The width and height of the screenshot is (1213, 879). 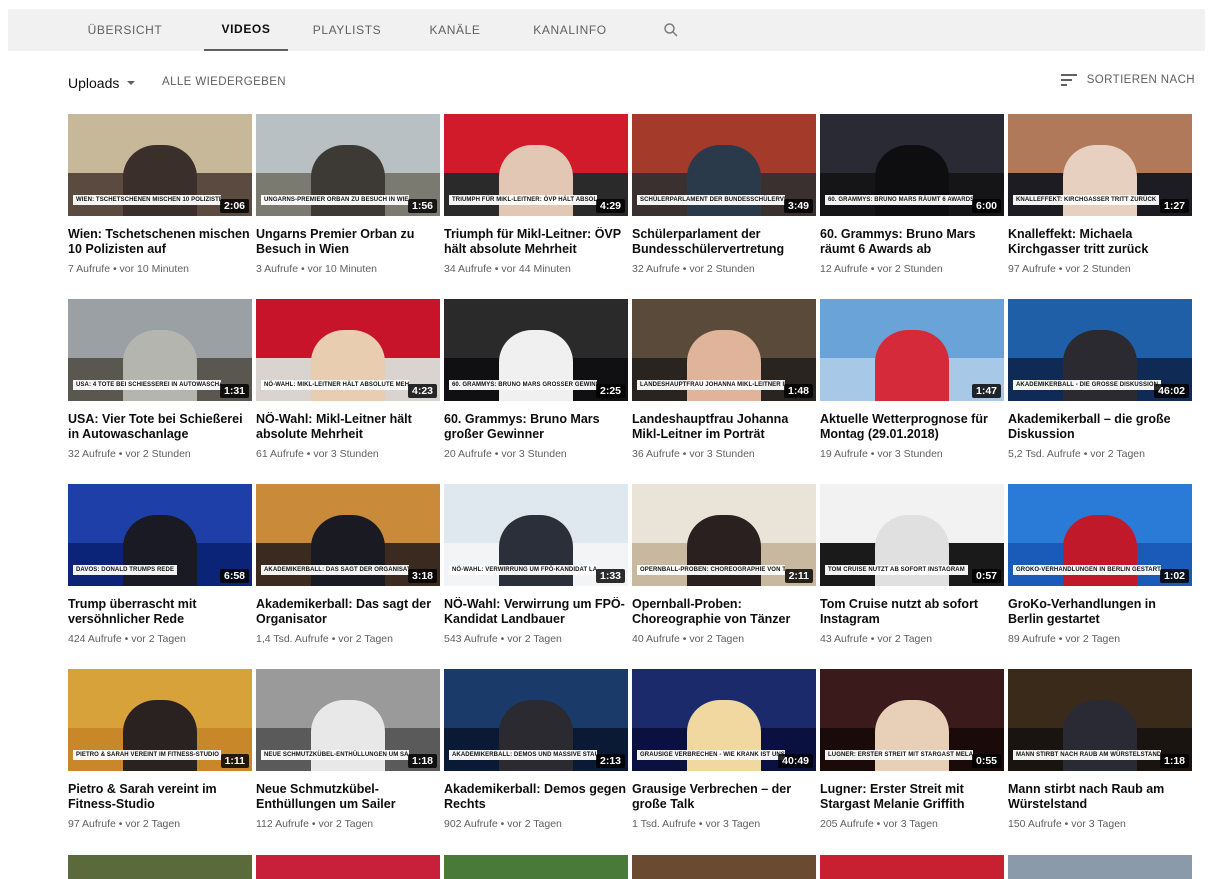 What do you see at coordinates (1100, 612) in the screenshot?
I see `video-title: GroKo-Verhandlungen in Berlin gestartet` at bounding box center [1100, 612].